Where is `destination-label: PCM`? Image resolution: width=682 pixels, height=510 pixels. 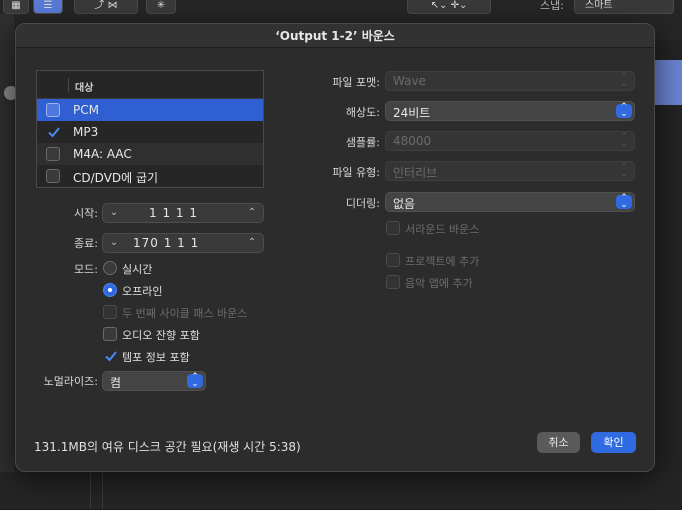 destination-label: PCM is located at coordinates (86, 110).